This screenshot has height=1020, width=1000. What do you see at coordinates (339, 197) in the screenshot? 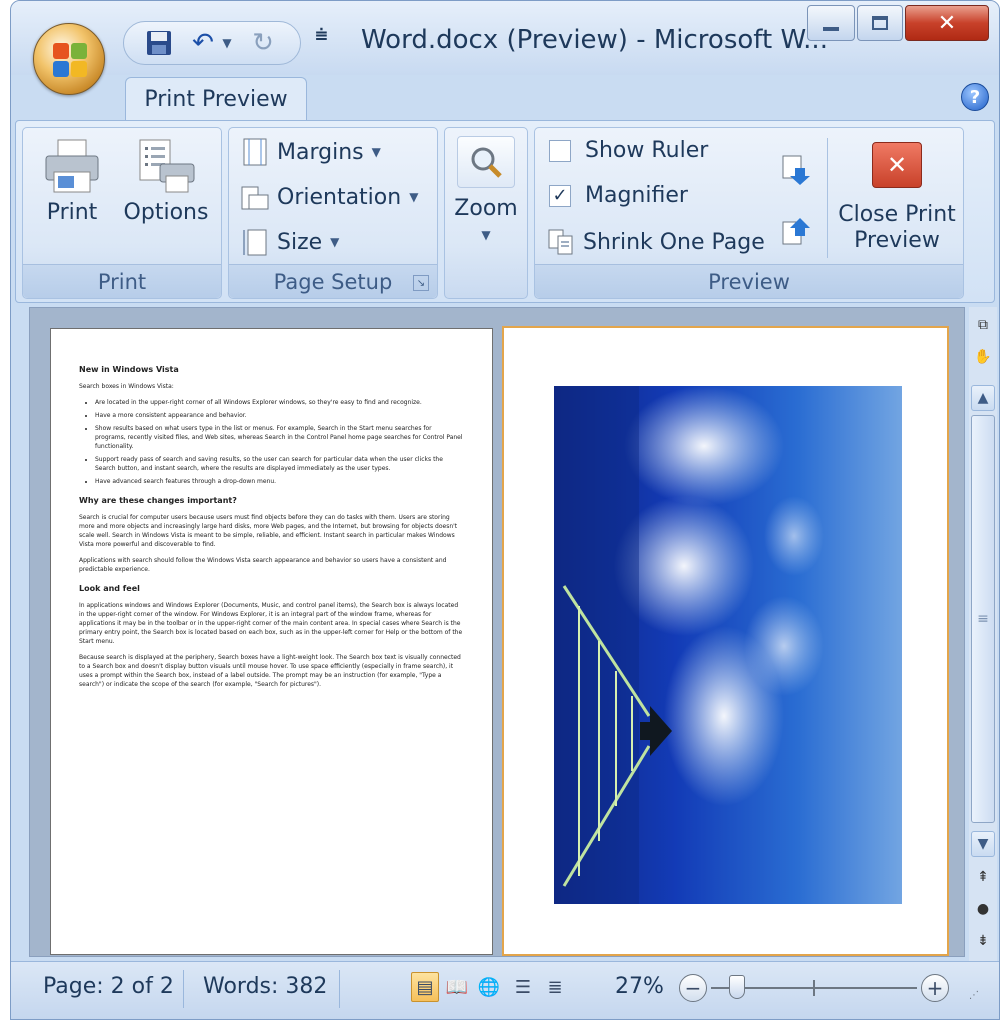
I see `orientation-label: Orientation` at bounding box center [339, 197].